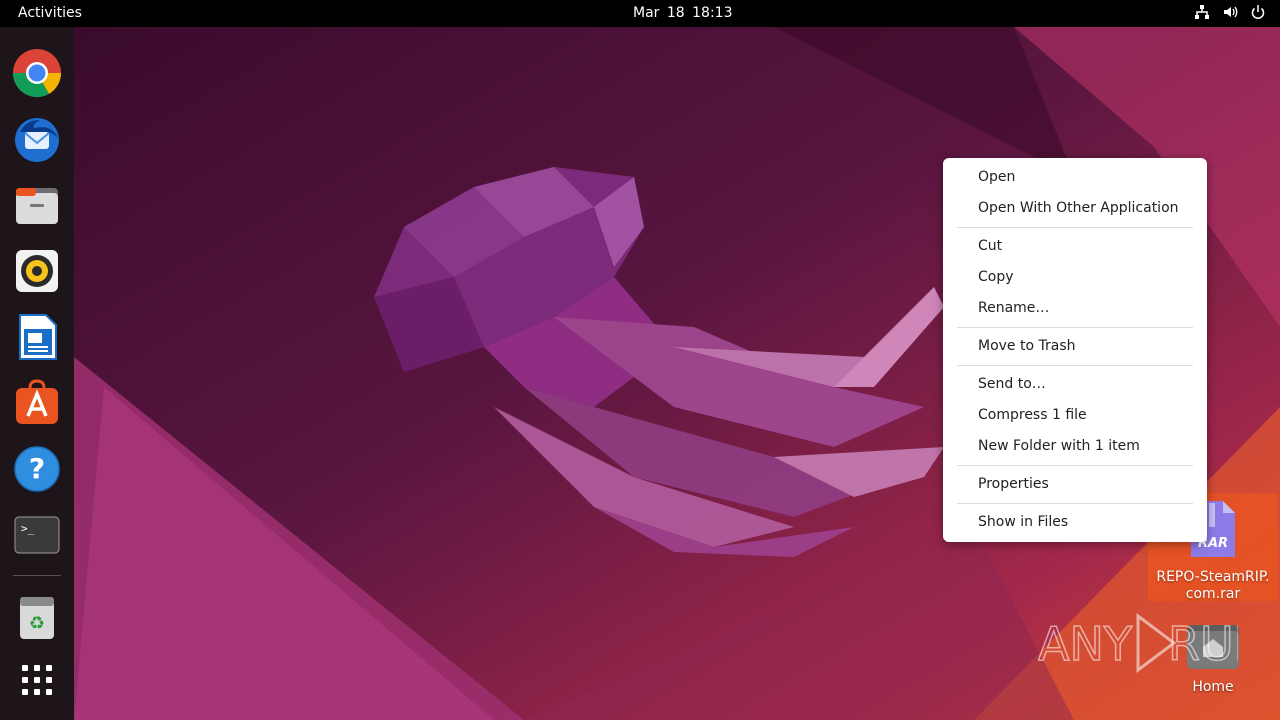 This screenshot has height=720, width=1280. I want to click on help-icon: ?, so click(37, 469).